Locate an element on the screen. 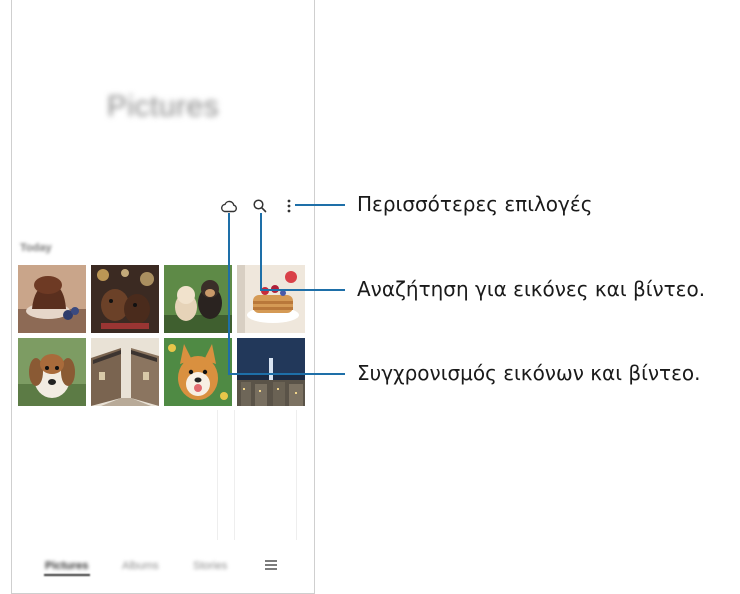 The width and height of the screenshot is (740, 594). photo-thumbnail-beagle is located at coordinates (52, 372).